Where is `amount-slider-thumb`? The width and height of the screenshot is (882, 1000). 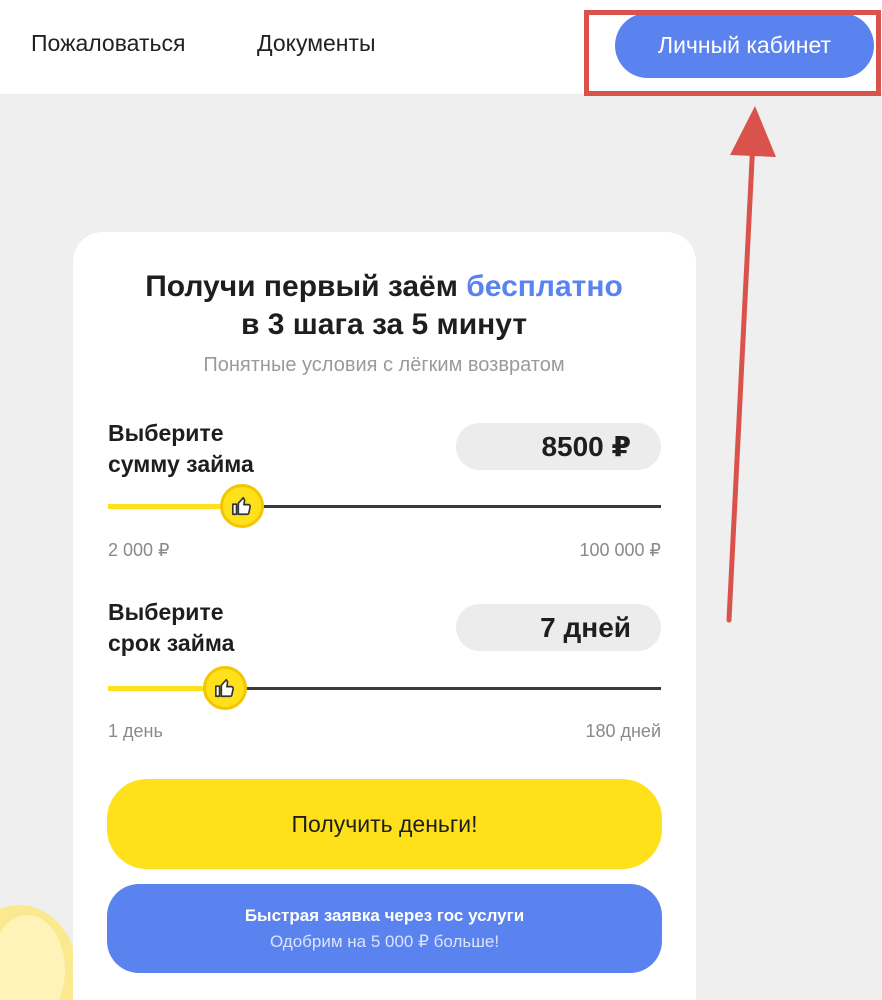 amount-slider-thumb is located at coordinates (242, 506).